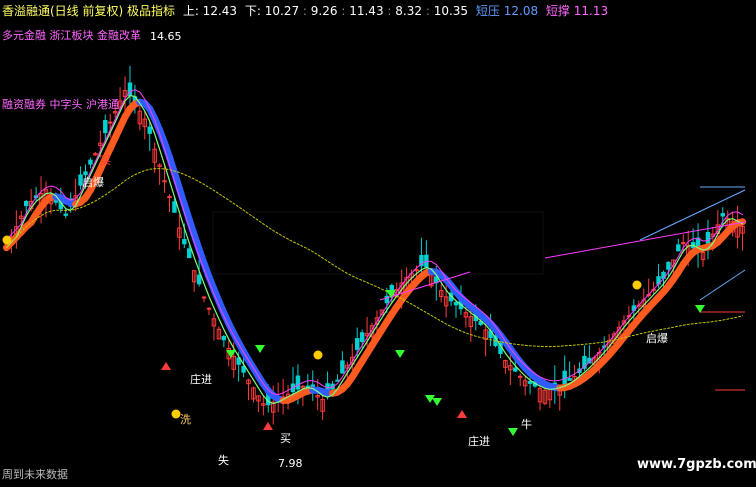 Image resolution: width=756 pixels, height=487 pixels. Describe the element at coordinates (105, 160) in the screenshot. I see `signal-mai-2: 买` at that location.